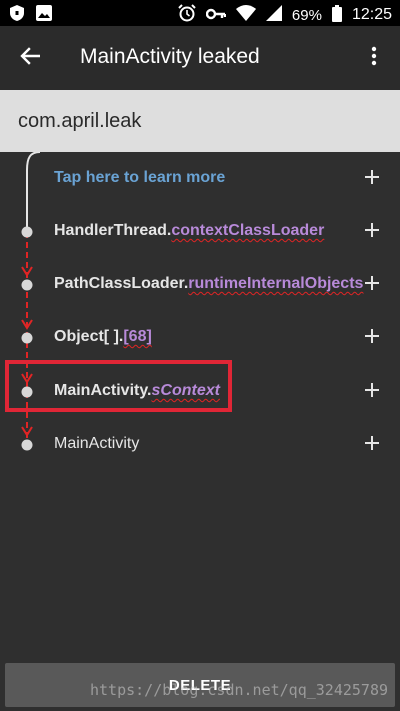  I want to click on package-name: com.april.leak, so click(80, 121).